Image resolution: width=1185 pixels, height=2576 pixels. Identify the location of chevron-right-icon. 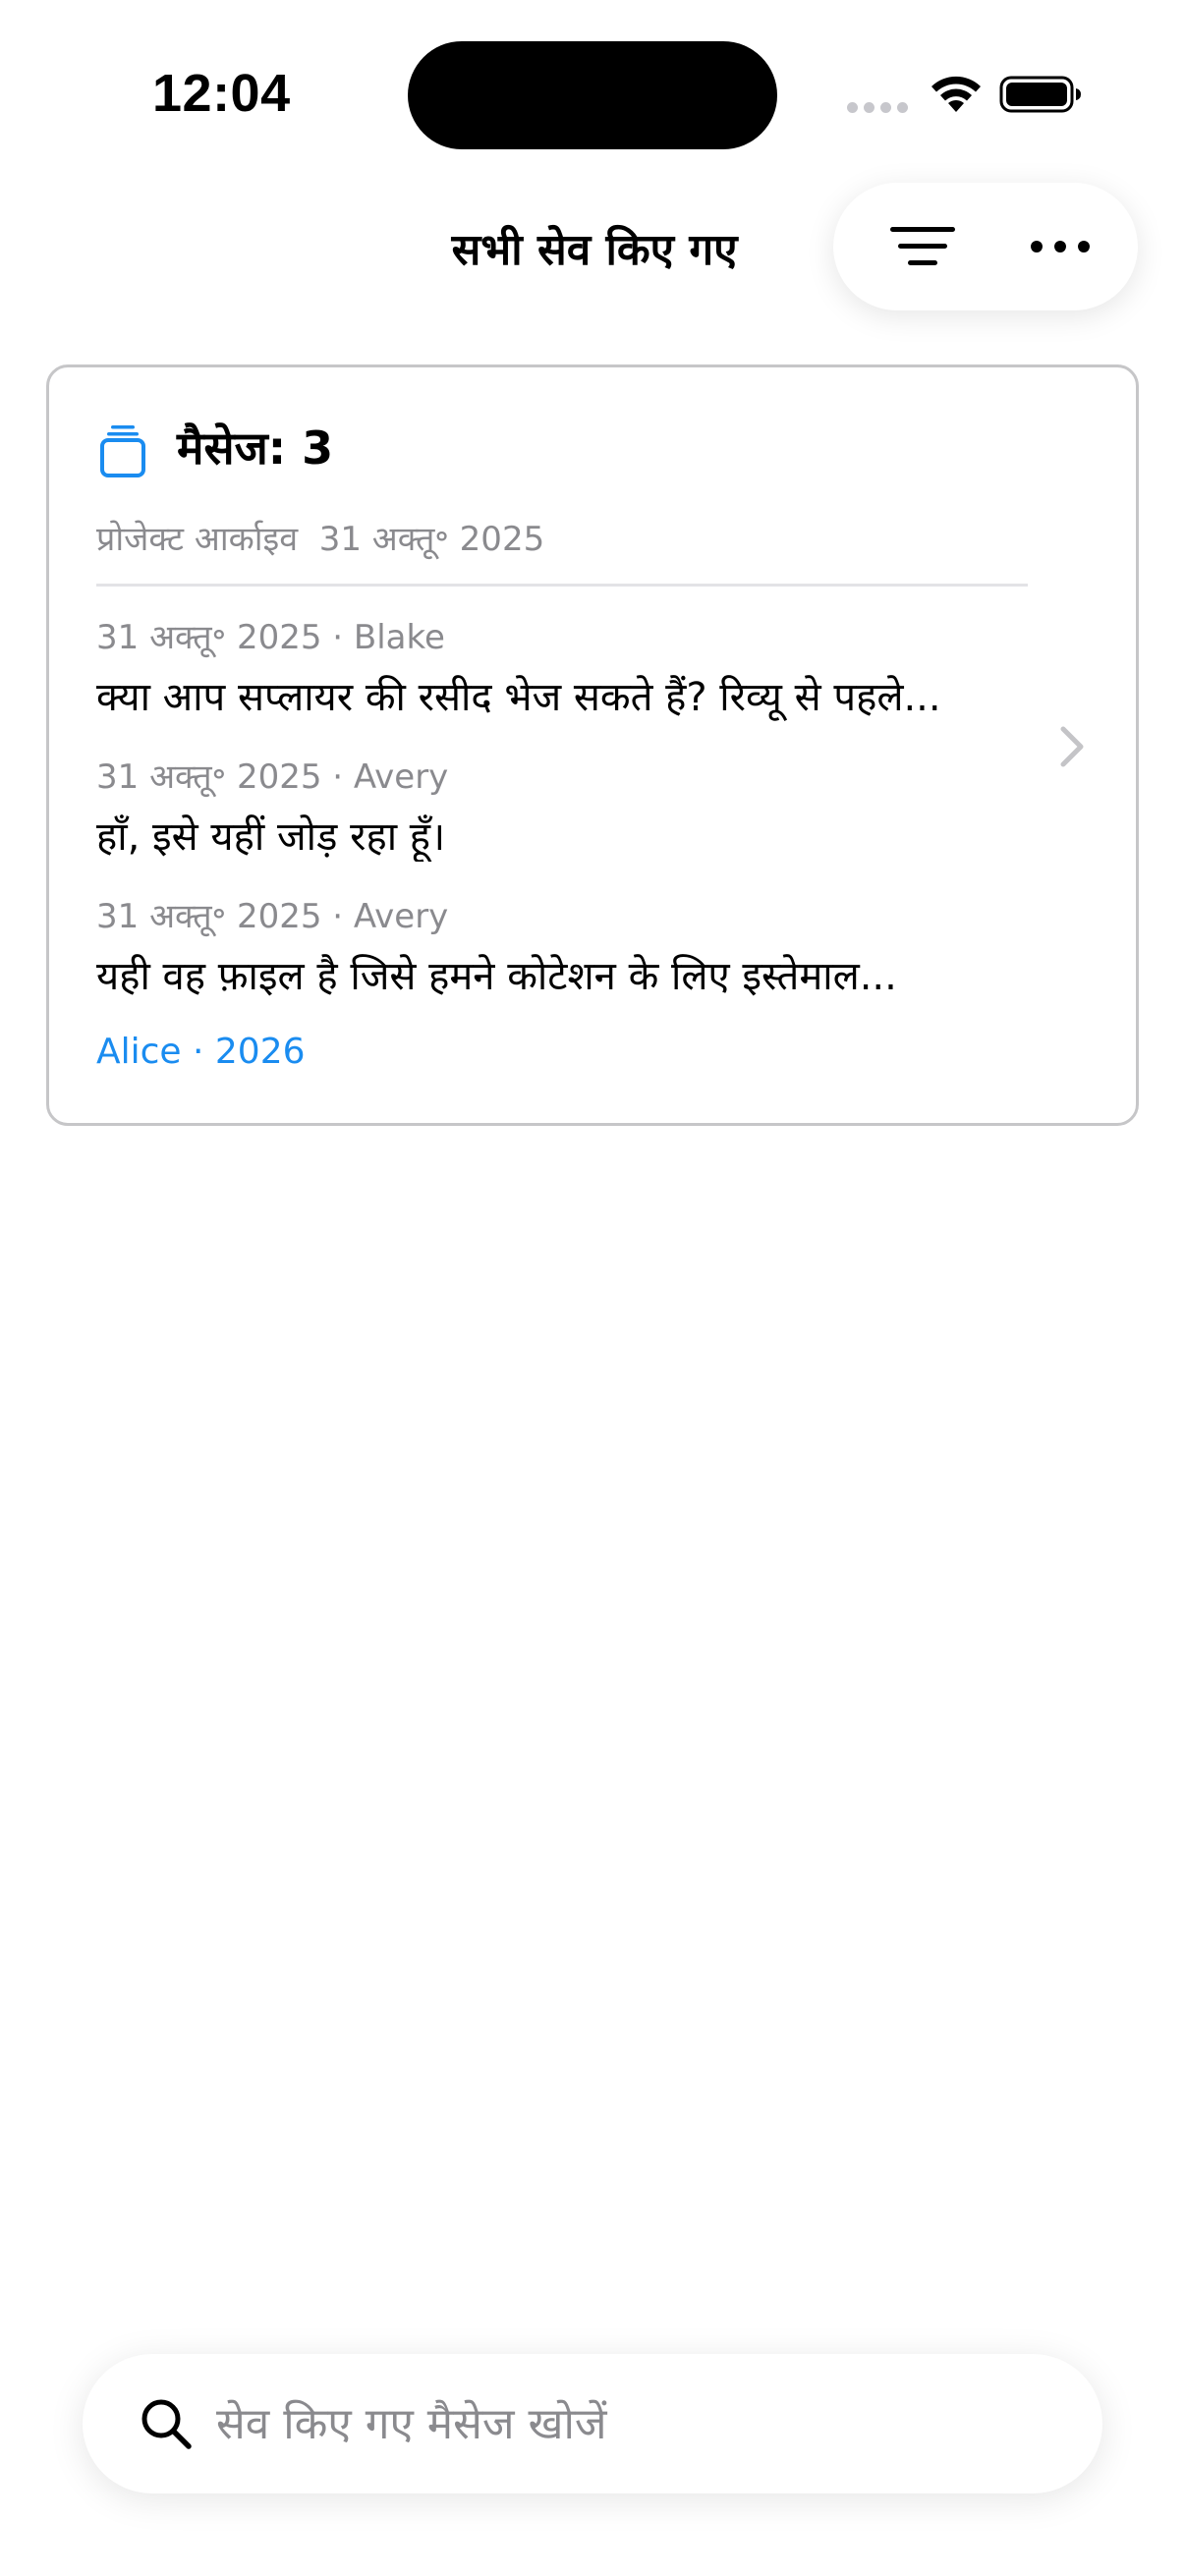
(1072, 746).